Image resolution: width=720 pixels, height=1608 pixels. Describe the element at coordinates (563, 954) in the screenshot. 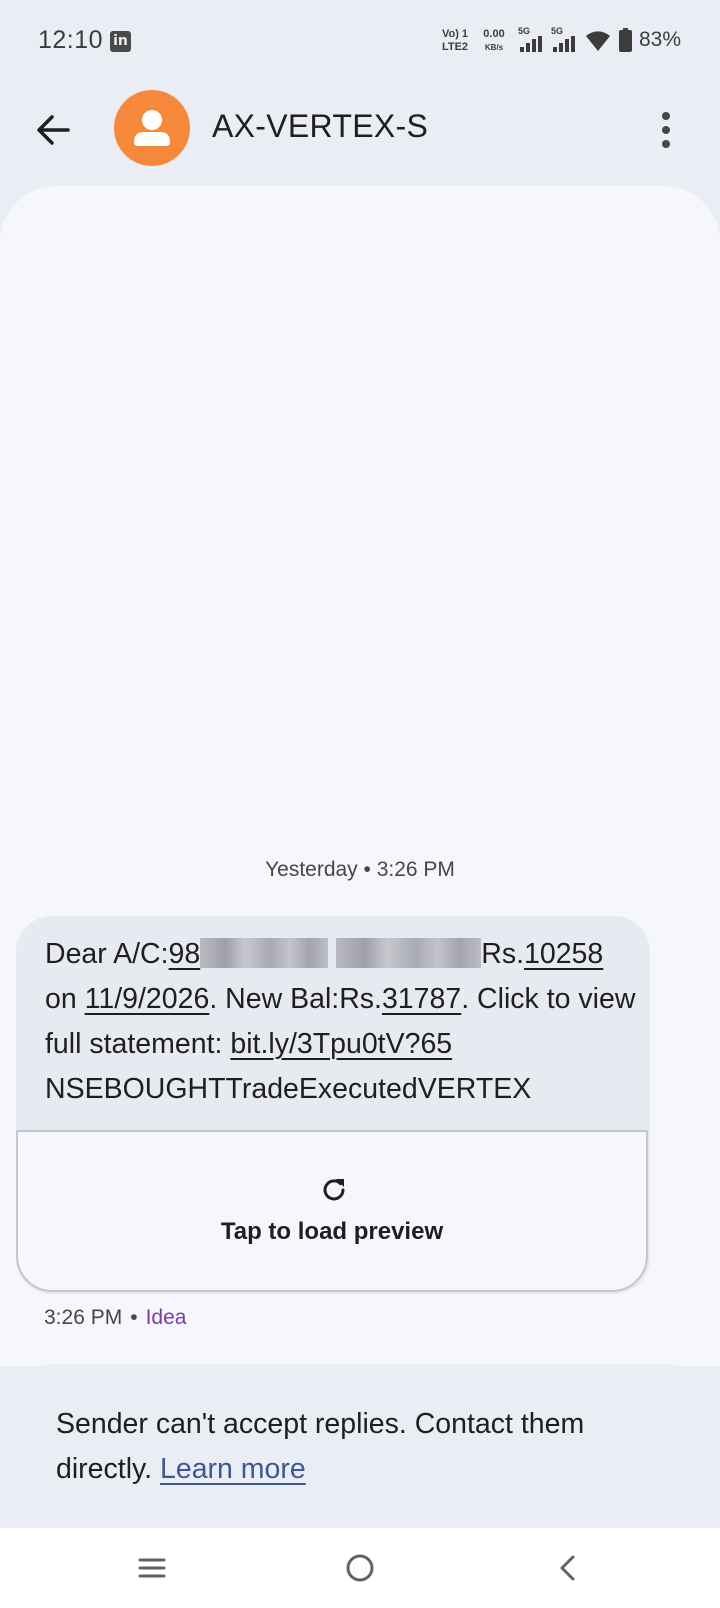

I see `amount: 10258` at that location.